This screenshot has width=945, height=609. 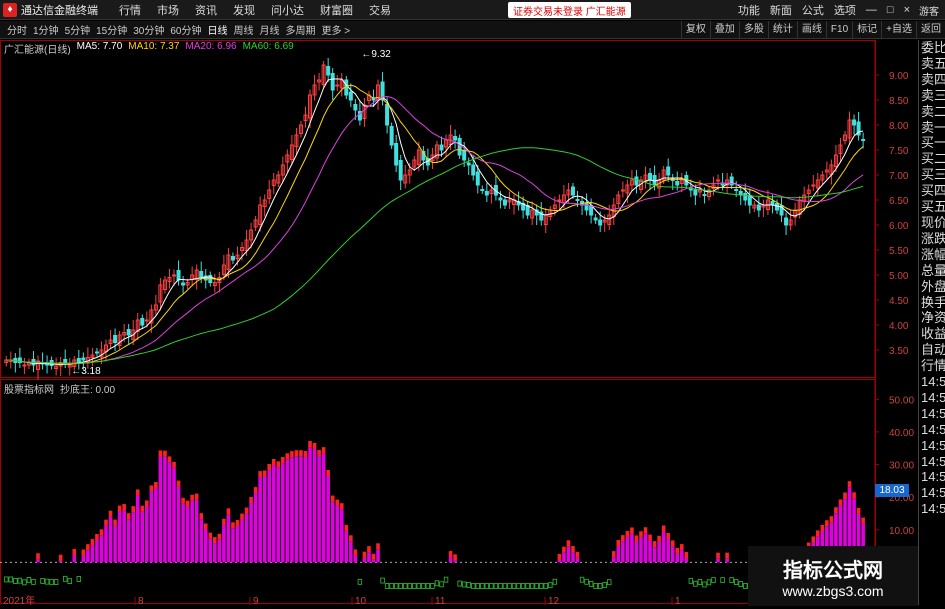 What do you see at coordinates (218, 29) in the screenshot?
I see `period-tab: 日线` at bounding box center [218, 29].